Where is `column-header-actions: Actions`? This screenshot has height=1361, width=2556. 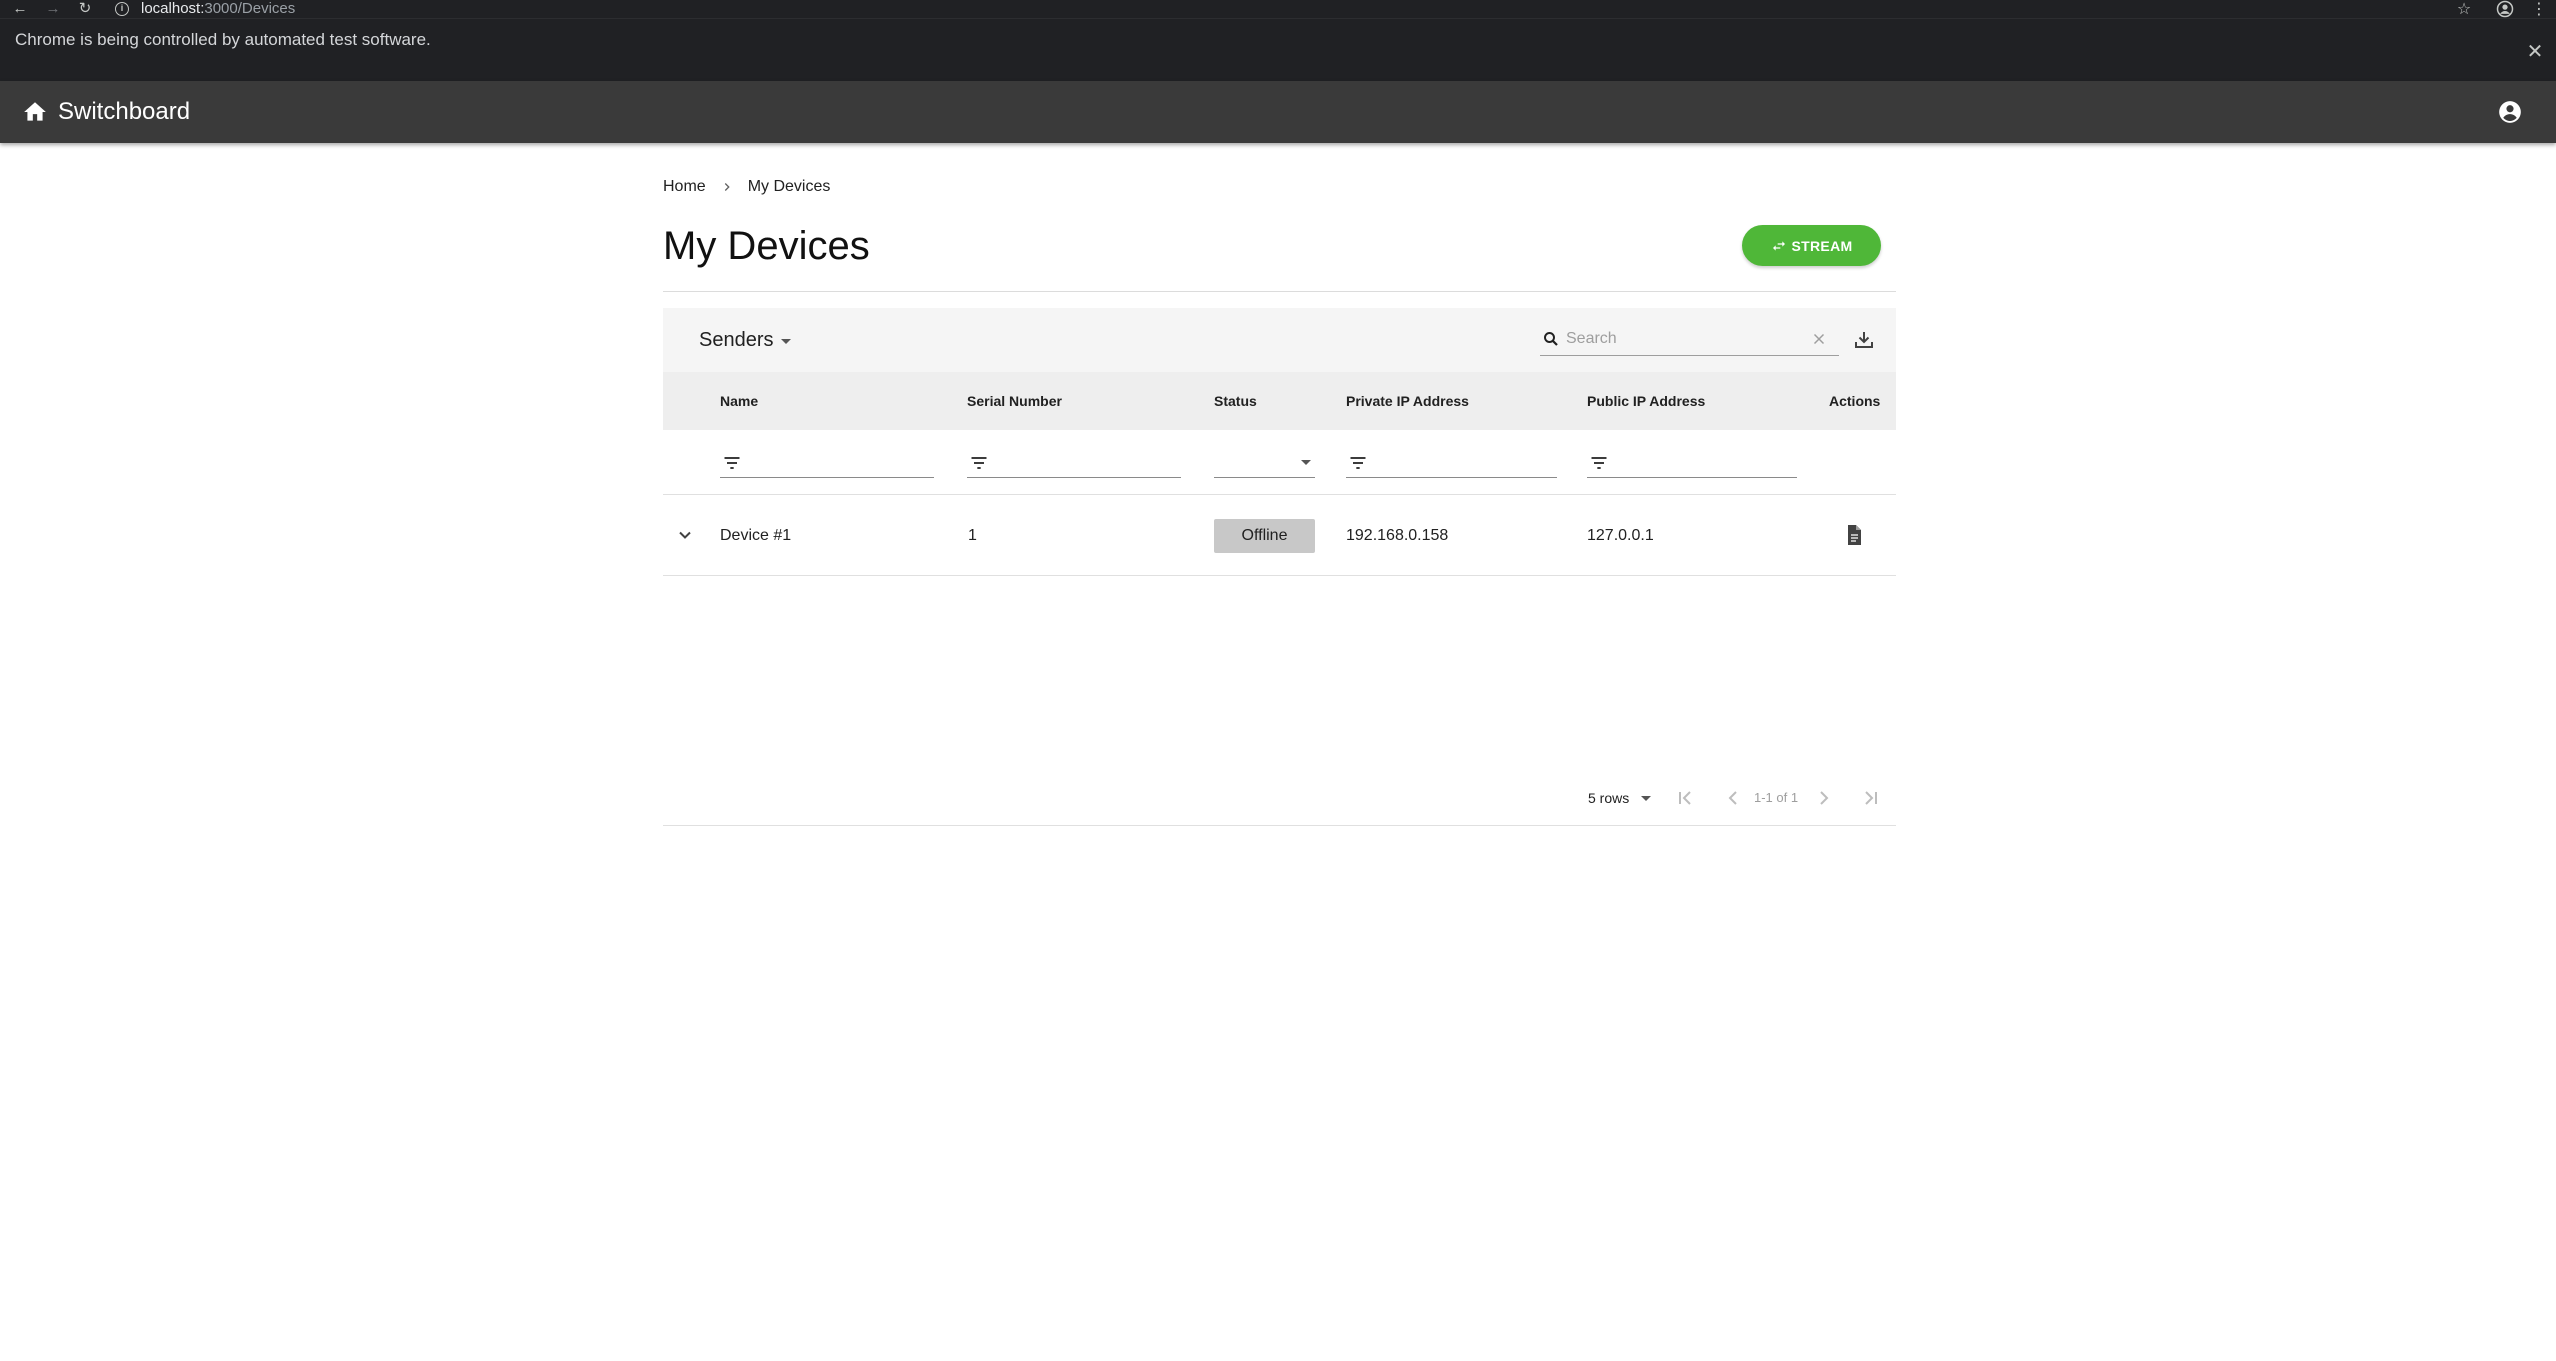
column-header-actions: Actions is located at coordinates (1855, 401).